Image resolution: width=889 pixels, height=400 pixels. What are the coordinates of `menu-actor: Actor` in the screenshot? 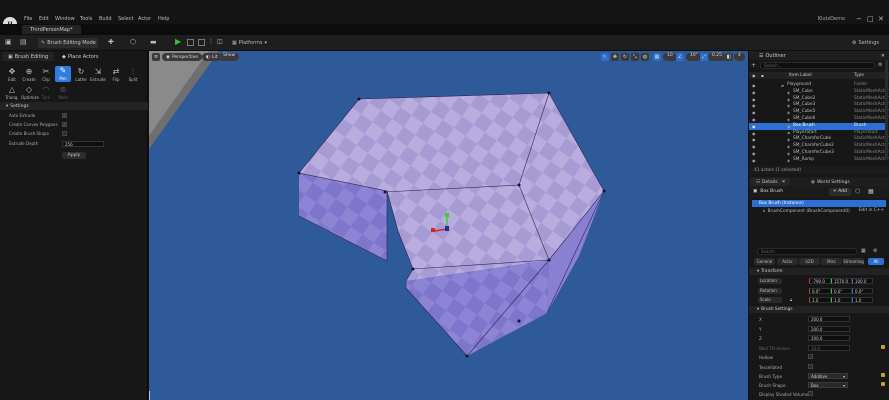 It's located at (144, 19).